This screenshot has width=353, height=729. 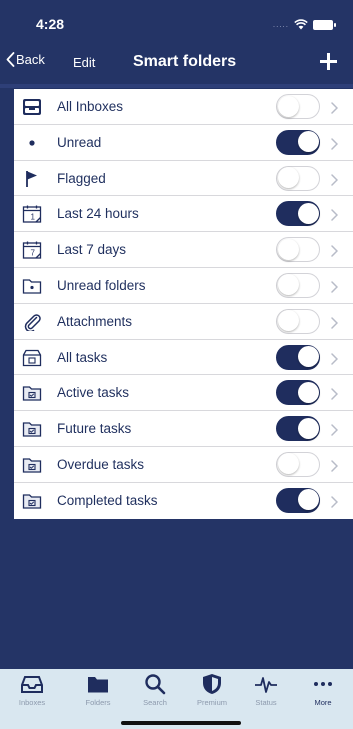 I want to click on folder-row: 1 Last 24 hours, so click(x=183, y=214).